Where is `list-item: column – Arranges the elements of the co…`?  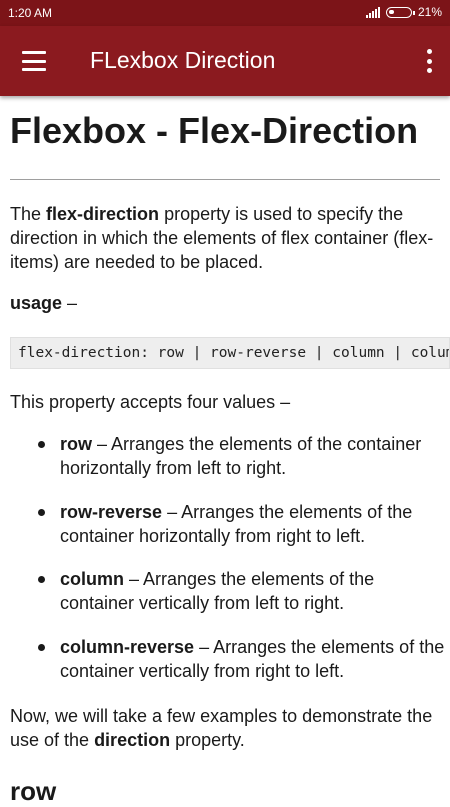
list-item: column – Arranges the elements of the co… is located at coordinates (241, 591).